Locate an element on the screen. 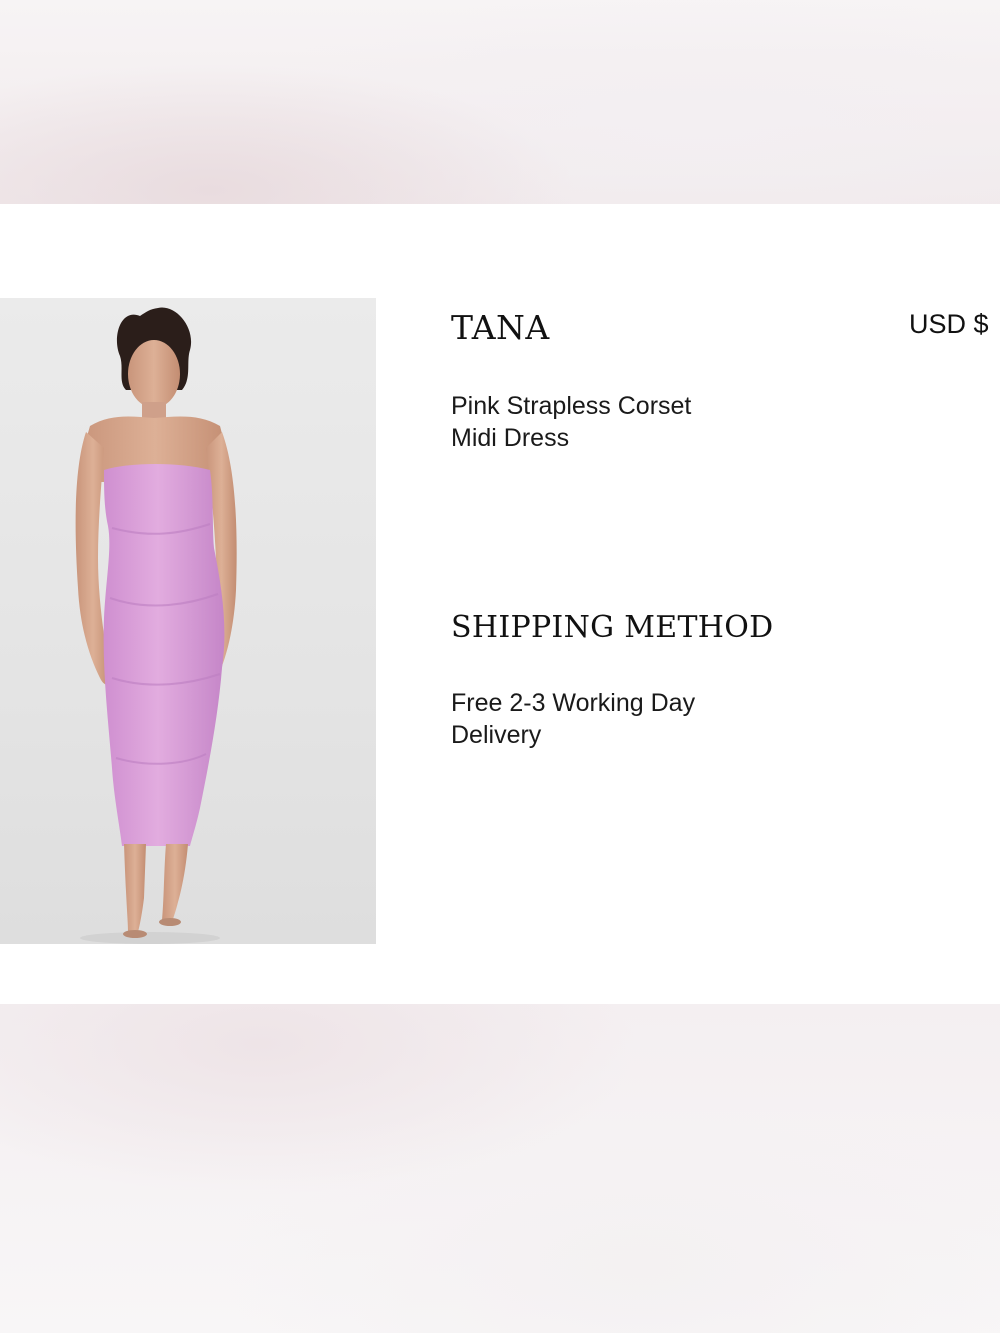 This screenshot has height=1333, width=1000. shipping-method-description: Free 2-3 Working Day Delivery is located at coordinates (621, 719).